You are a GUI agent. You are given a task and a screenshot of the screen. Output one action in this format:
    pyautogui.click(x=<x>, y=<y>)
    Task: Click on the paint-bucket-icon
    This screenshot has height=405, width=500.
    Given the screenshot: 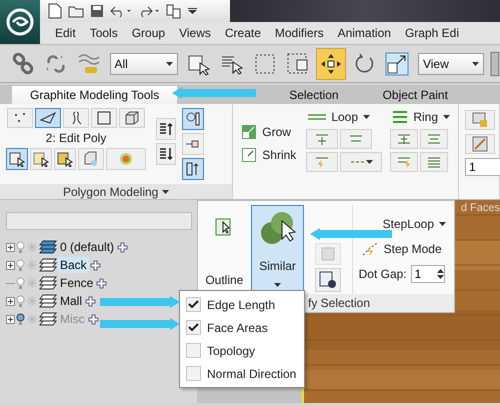 What is the action you would take?
    pyautogui.click(x=328, y=280)
    